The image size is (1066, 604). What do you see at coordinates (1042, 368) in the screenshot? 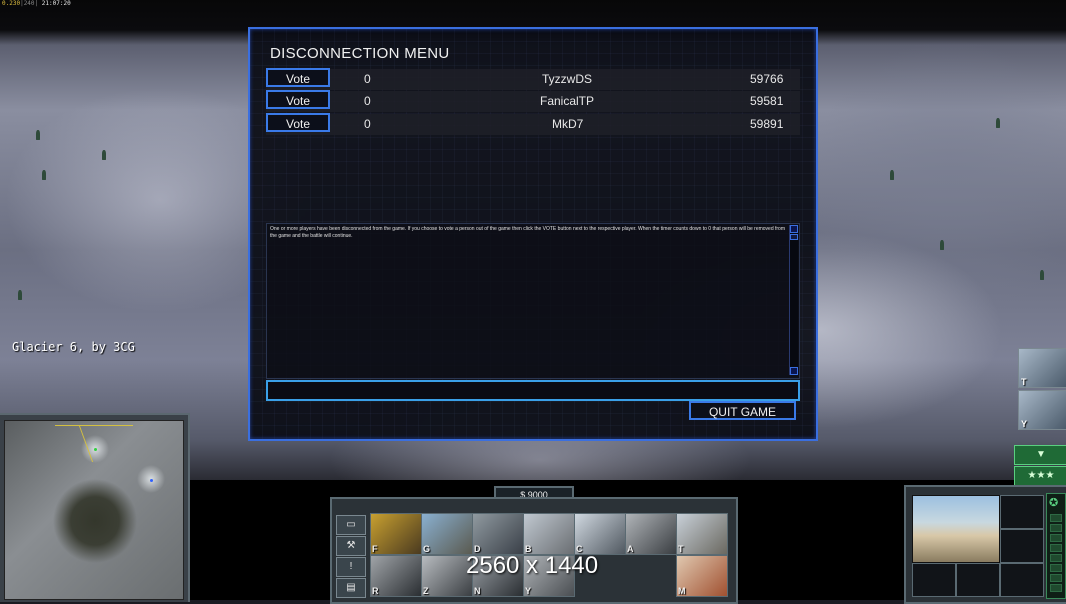
I see `satellite-icon: T` at bounding box center [1042, 368].